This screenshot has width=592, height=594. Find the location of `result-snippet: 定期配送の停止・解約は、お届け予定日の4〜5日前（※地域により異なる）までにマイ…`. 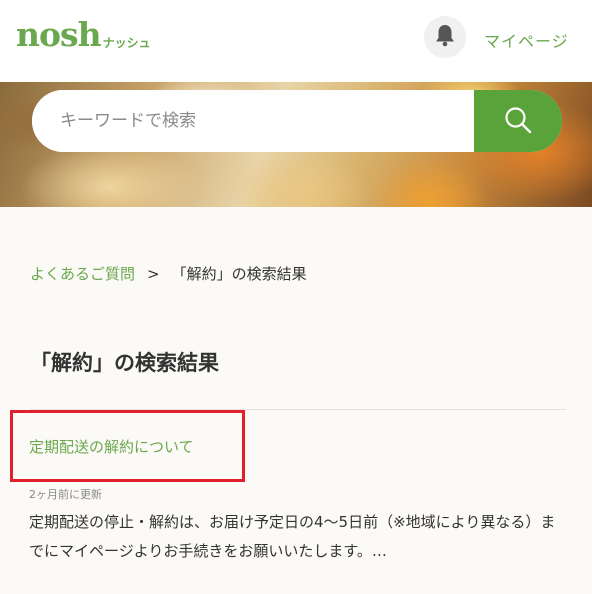

result-snippet: 定期配送の停止・解約は、お届け予定日の4〜5日前（※地域により異なる）までにマイ… is located at coordinates (292, 536).